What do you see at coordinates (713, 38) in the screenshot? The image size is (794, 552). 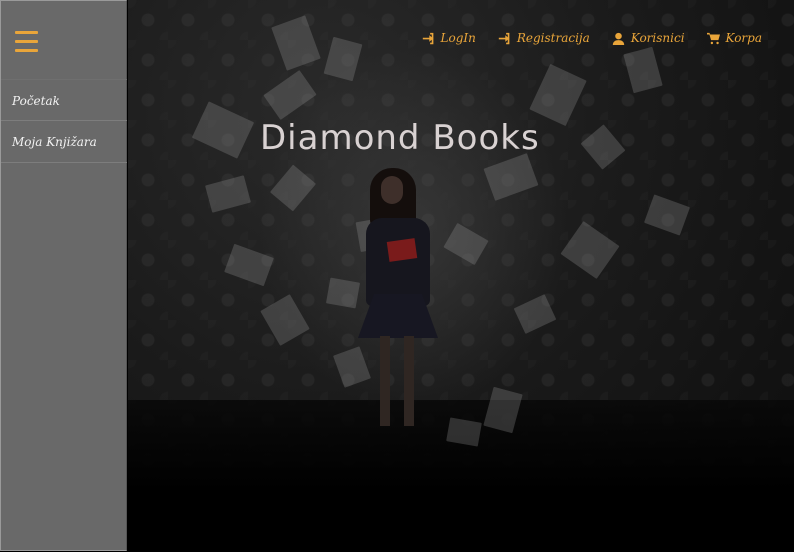 I see `cart-icon` at bounding box center [713, 38].